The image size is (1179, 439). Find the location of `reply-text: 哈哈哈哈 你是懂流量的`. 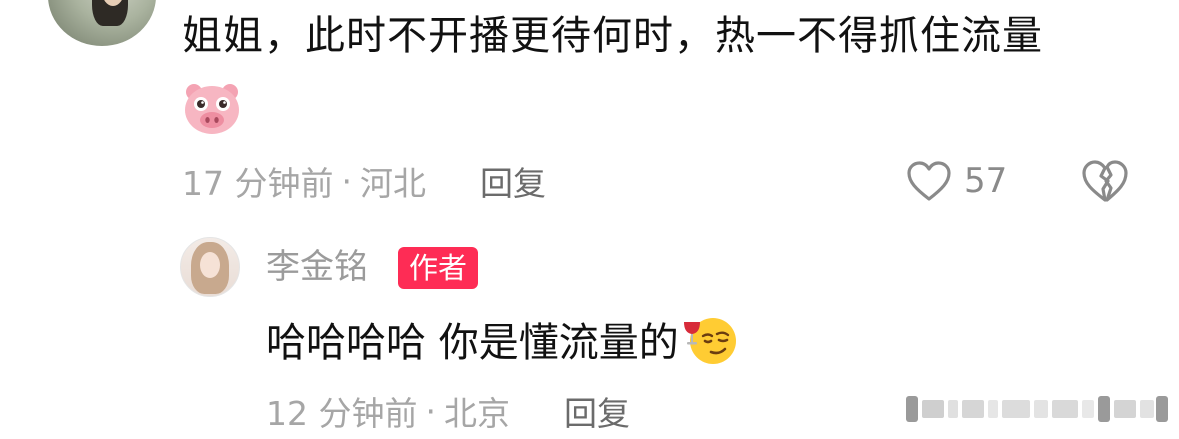

reply-text: 哈哈哈哈 你是懂流量的 is located at coordinates (502, 342).